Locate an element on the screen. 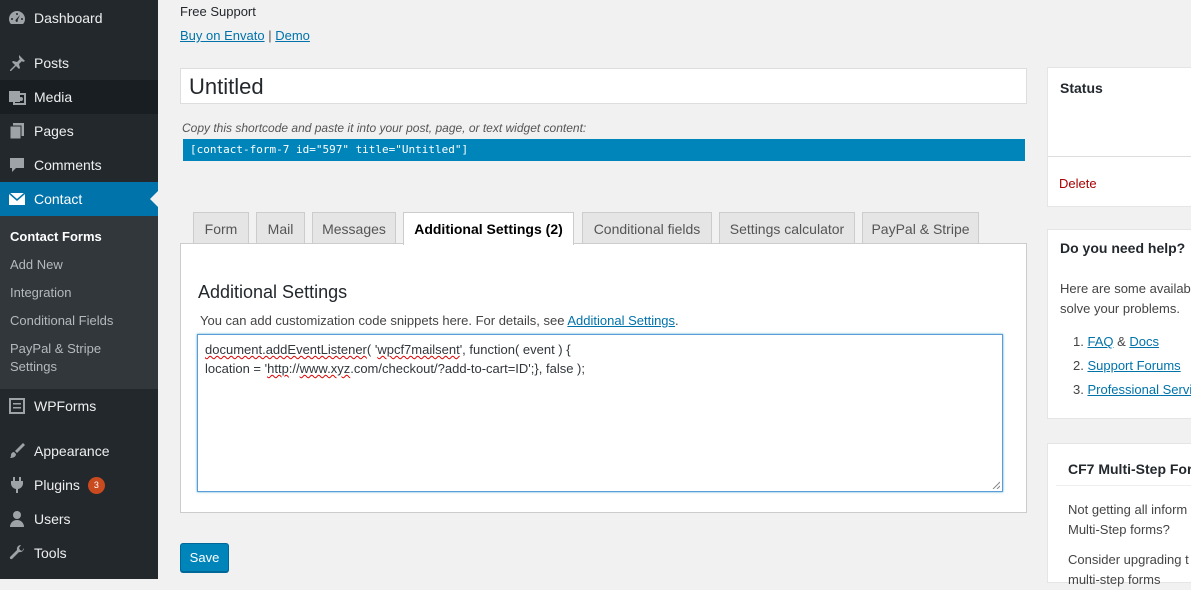 This screenshot has width=1191, height=590. demo-link: Demo is located at coordinates (292, 35).